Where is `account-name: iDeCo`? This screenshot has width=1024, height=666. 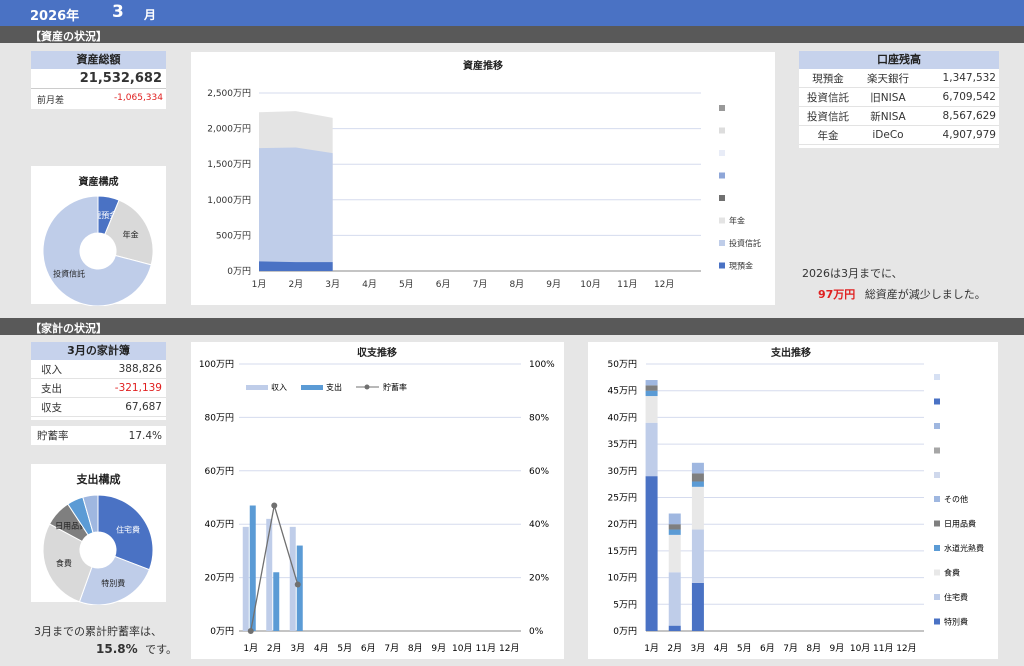 account-name: iDeCo is located at coordinates (888, 135).